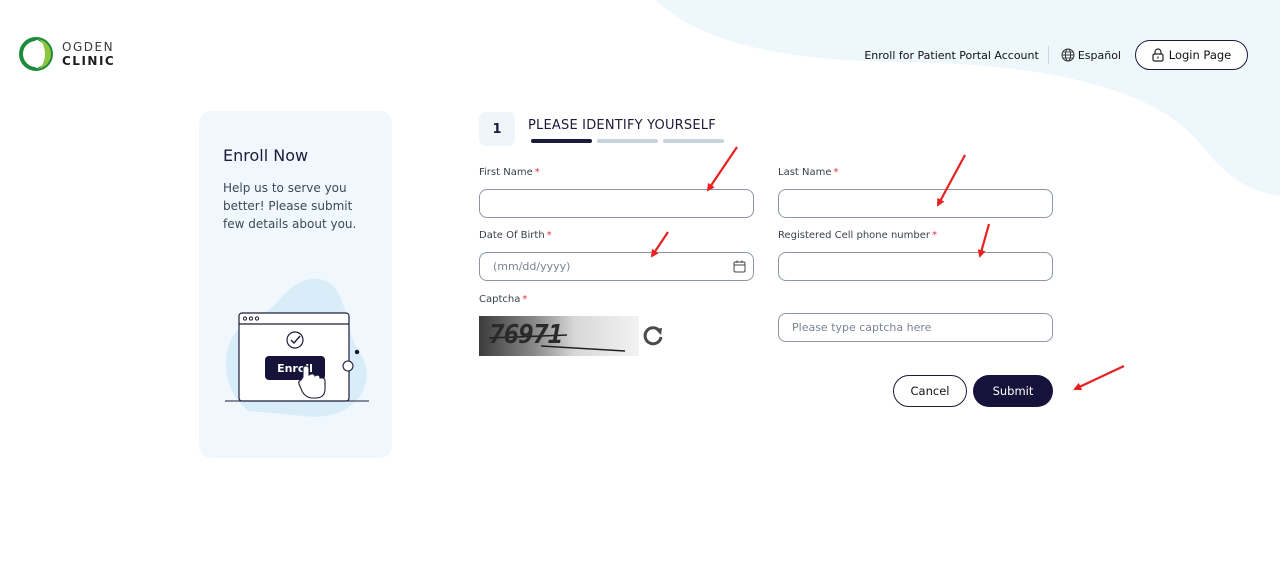  Describe the element at coordinates (922, 203) in the screenshot. I see `last-name-input` at that location.